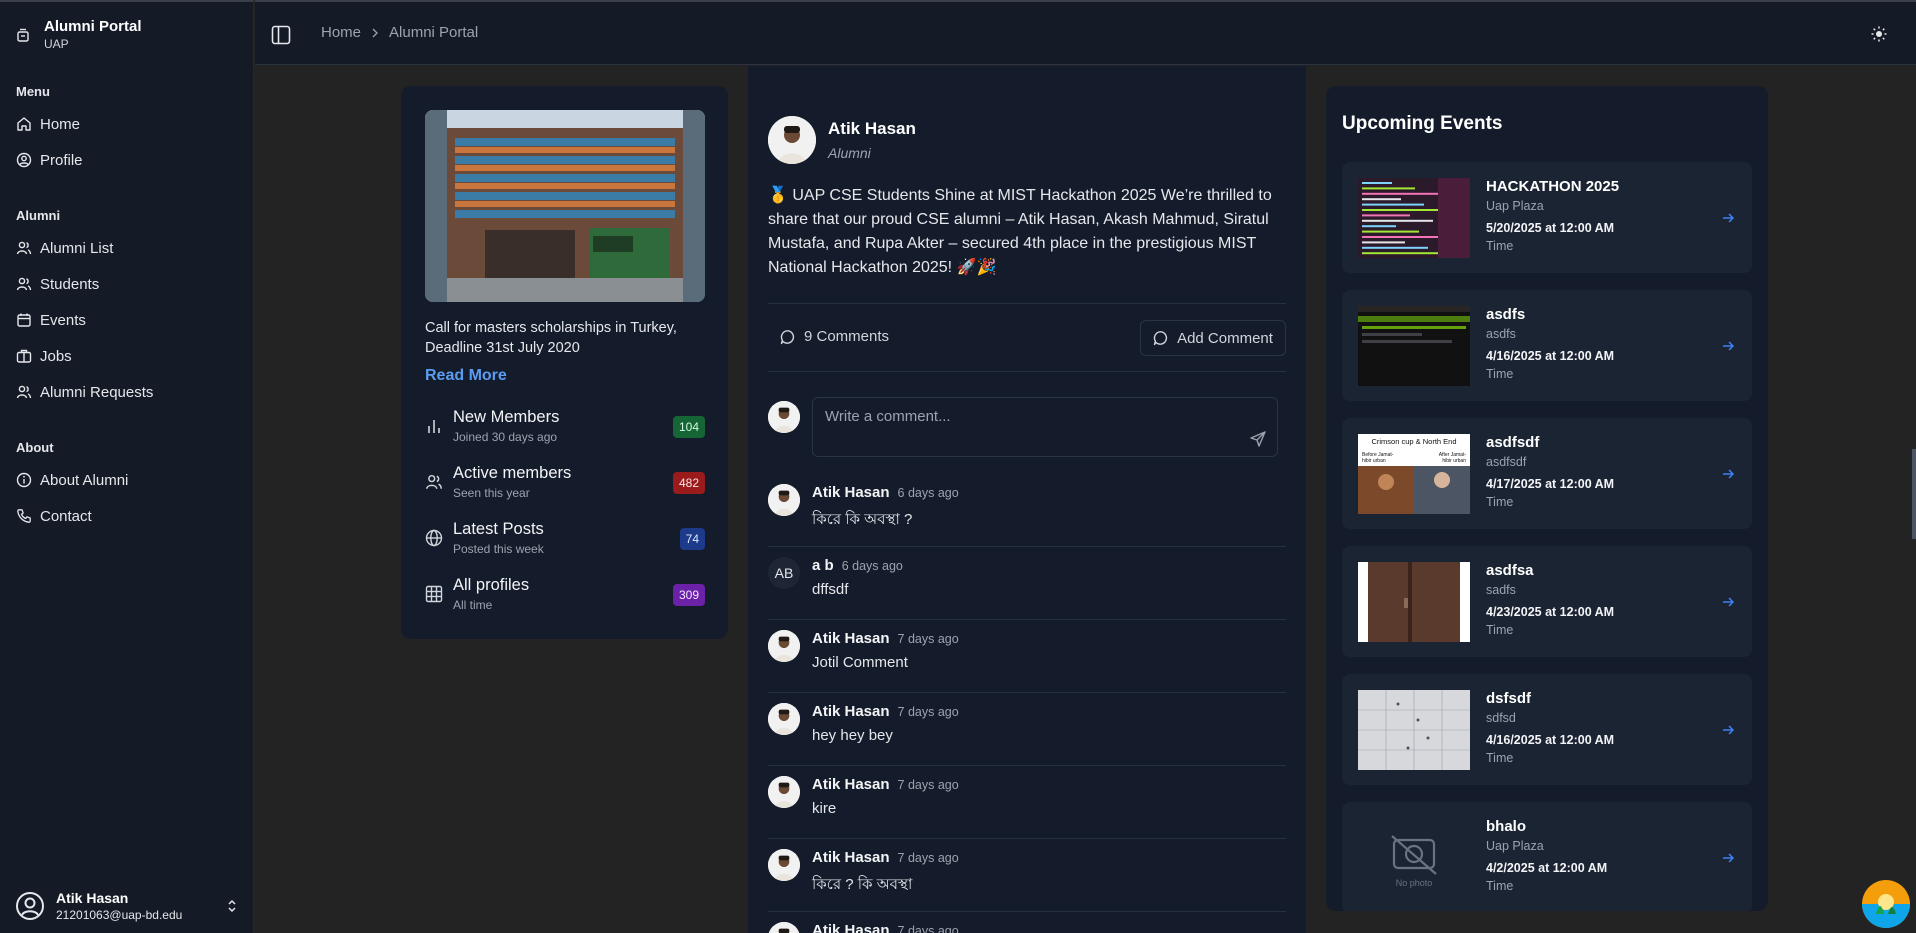 The image size is (1916, 933). Describe the element at coordinates (823, 565) in the screenshot. I see `comment-author: a b` at that location.